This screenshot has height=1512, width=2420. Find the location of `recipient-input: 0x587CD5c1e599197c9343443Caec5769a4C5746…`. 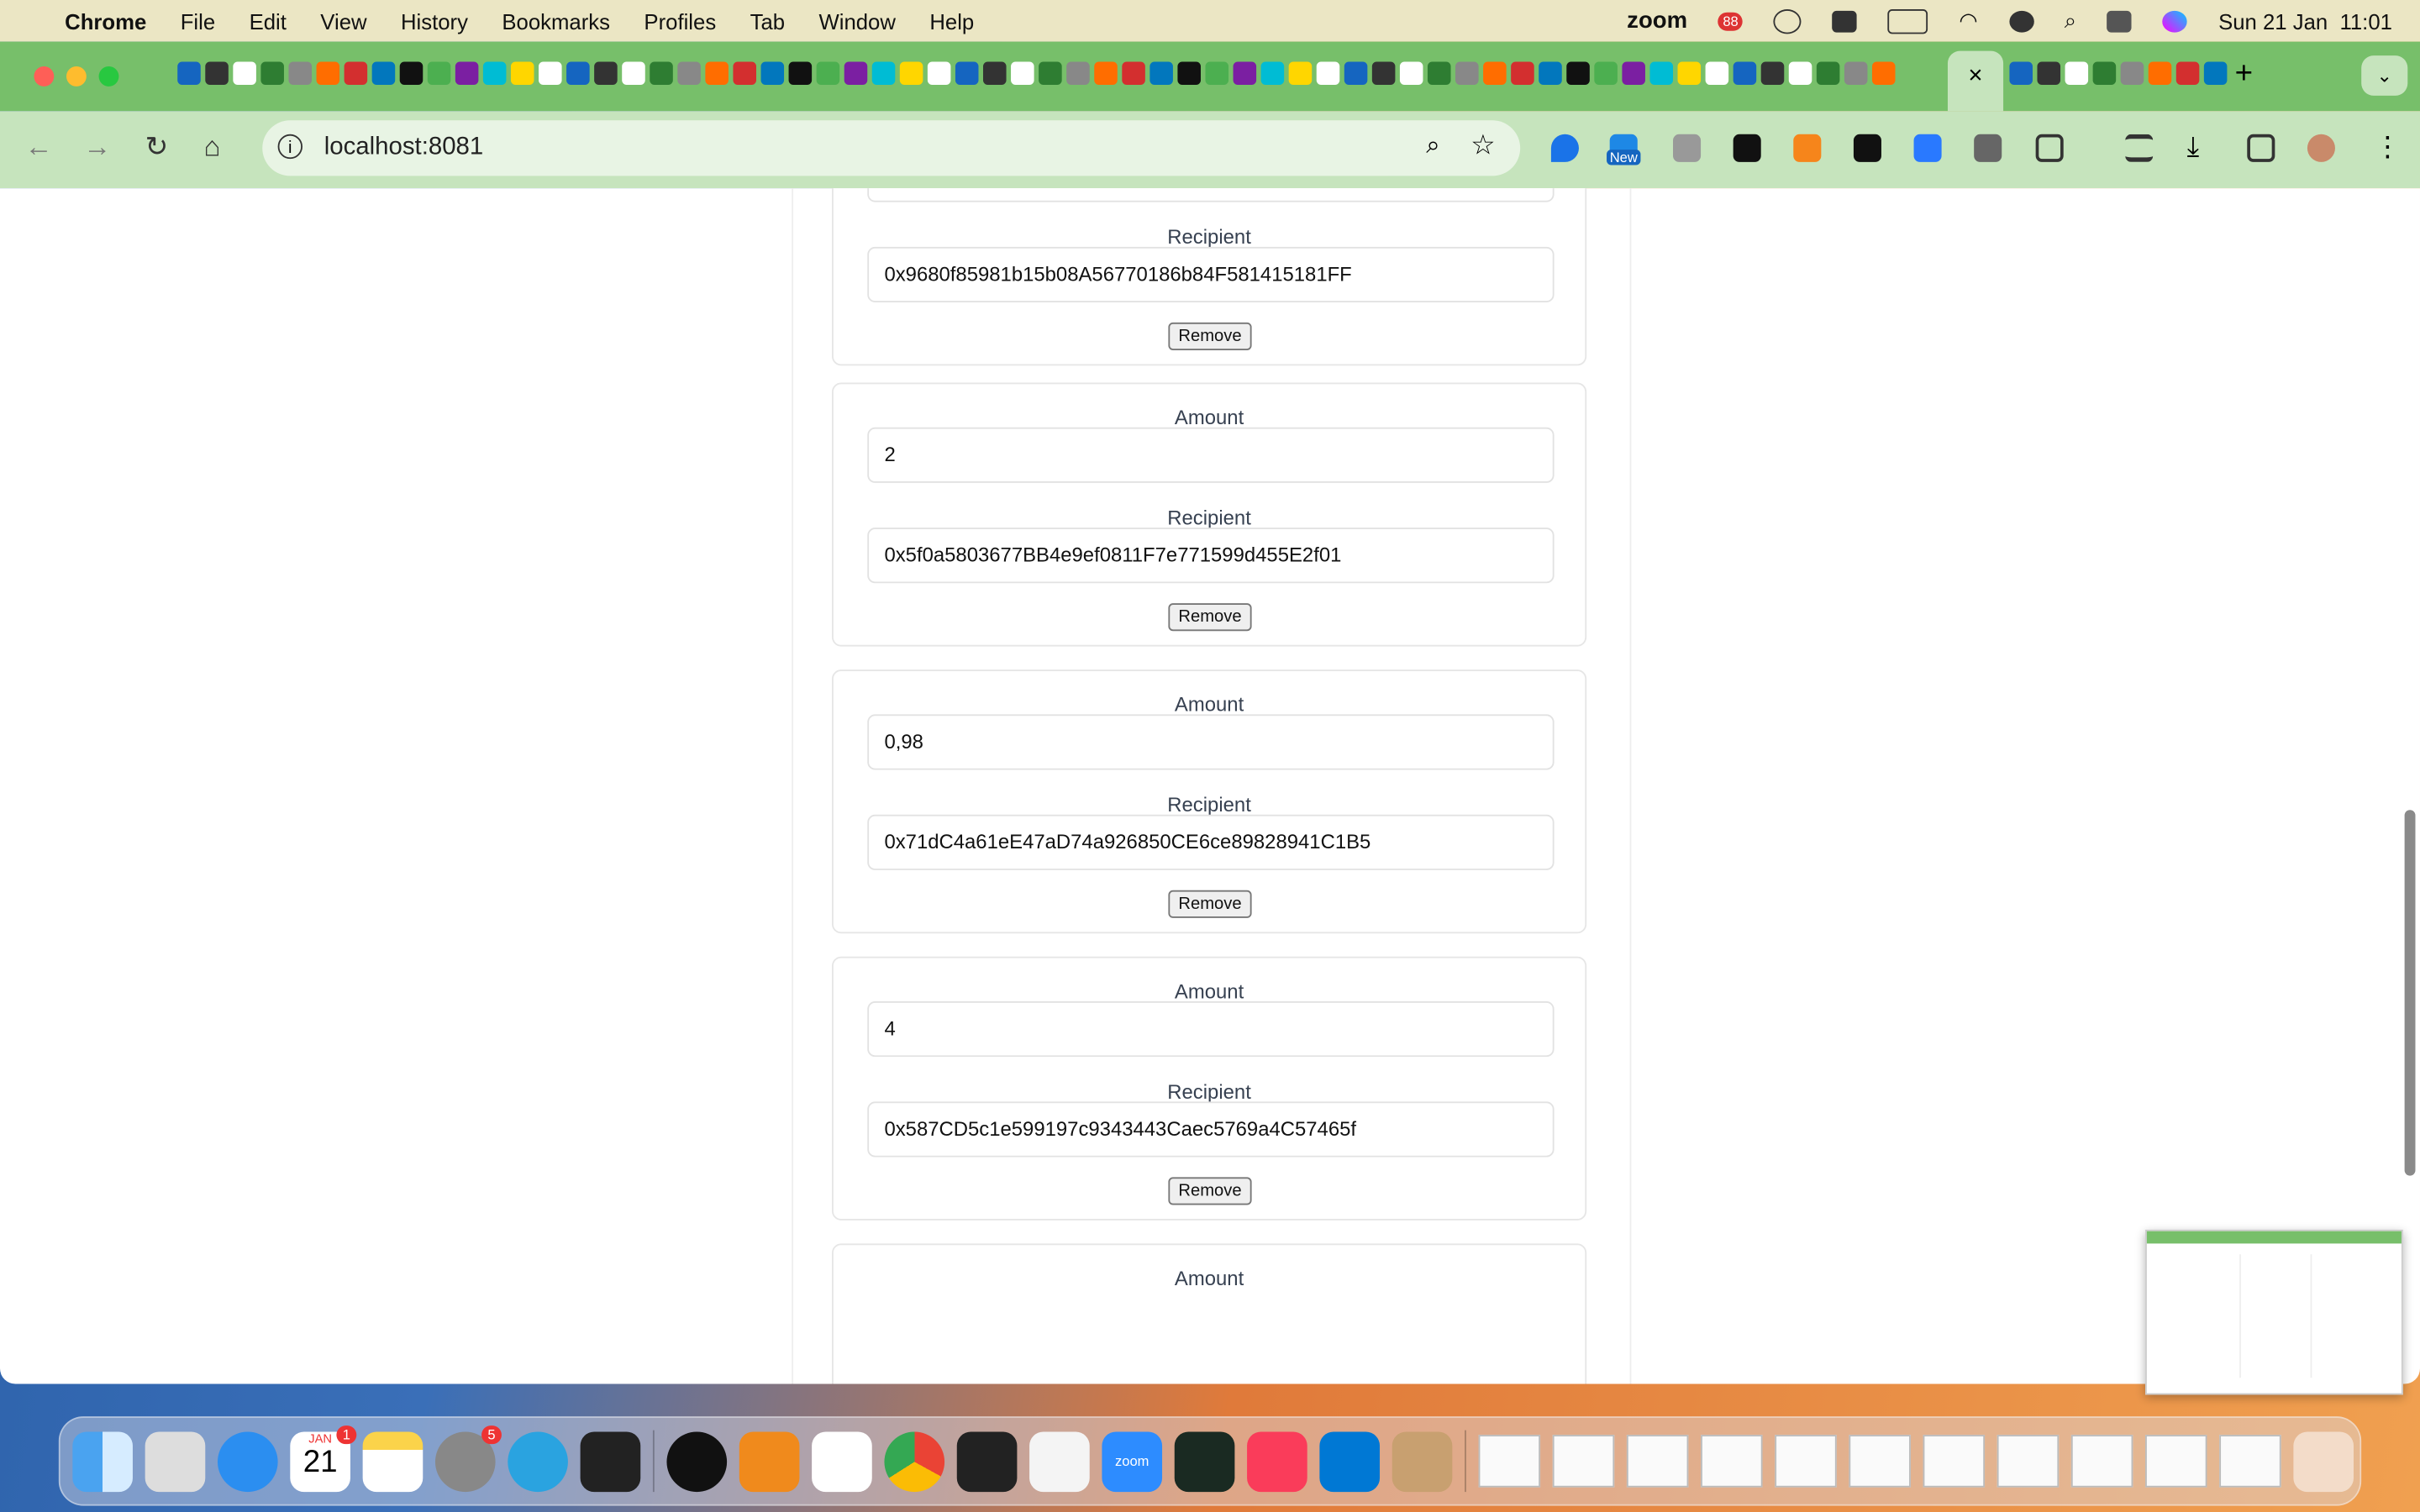

recipient-input: 0x587CD5c1e599197c9343443Caec5769a4C5746… is located at coordinates (1211, 1129).